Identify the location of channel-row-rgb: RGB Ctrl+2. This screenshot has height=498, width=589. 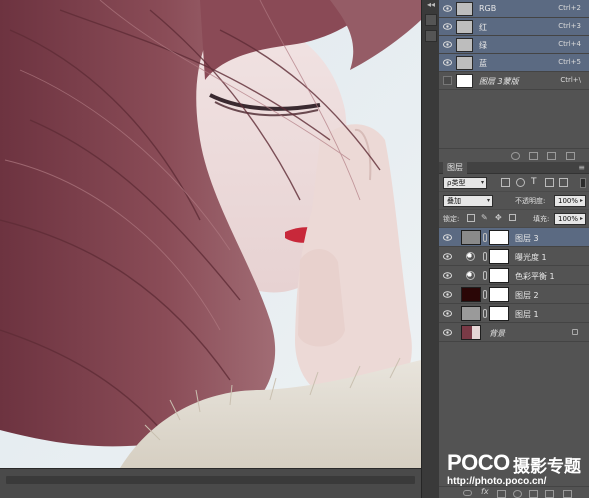
(514, 9).